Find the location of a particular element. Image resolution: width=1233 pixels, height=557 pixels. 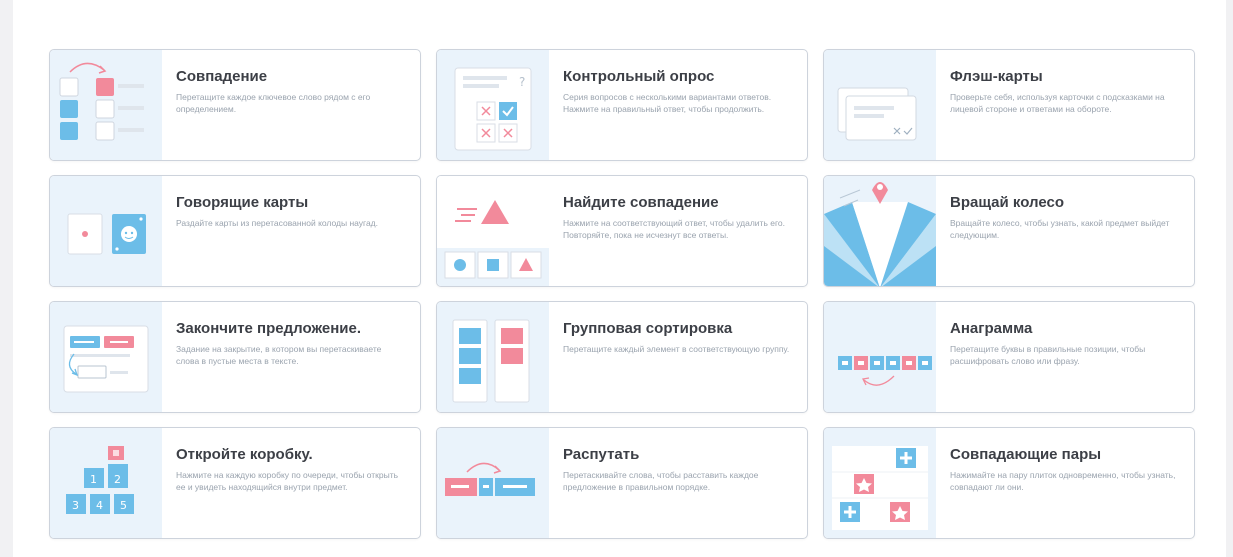

left-page-rail is located at coordinates (6, 278).